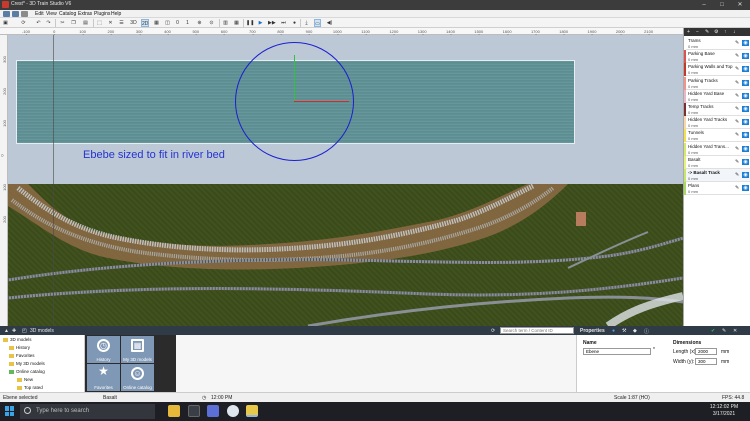  Describe the element at coordinates (174, 411) in the screenshot. I see `file-explorer-icon` at that location.